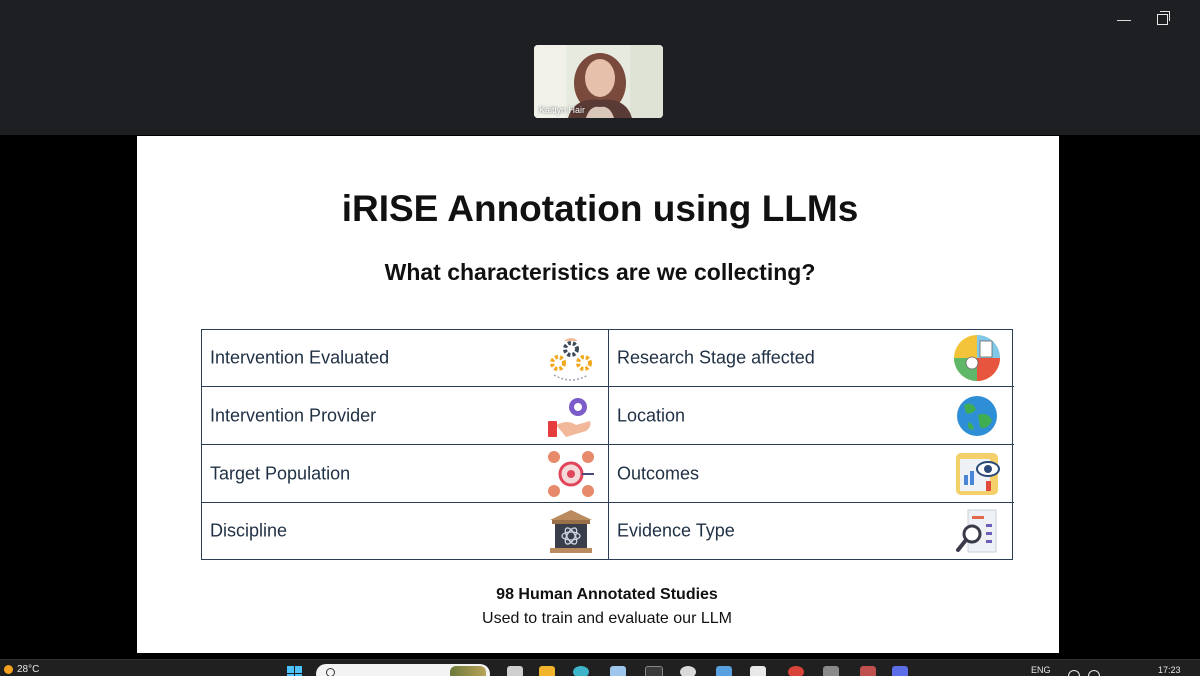 The image size is (1200, 676). Describe the element at coordinates (676, 530) in the screenshot. I see `cell-label: Evidence Type` at that location.